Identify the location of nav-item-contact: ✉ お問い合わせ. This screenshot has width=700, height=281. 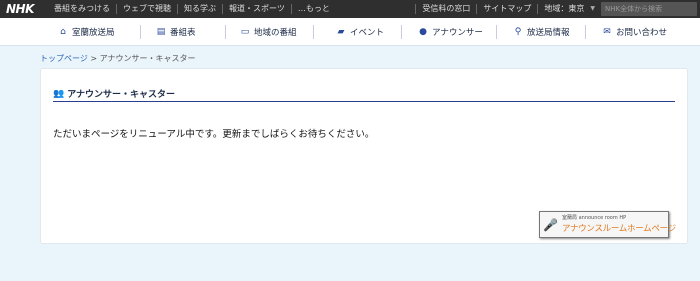
(634, 32).